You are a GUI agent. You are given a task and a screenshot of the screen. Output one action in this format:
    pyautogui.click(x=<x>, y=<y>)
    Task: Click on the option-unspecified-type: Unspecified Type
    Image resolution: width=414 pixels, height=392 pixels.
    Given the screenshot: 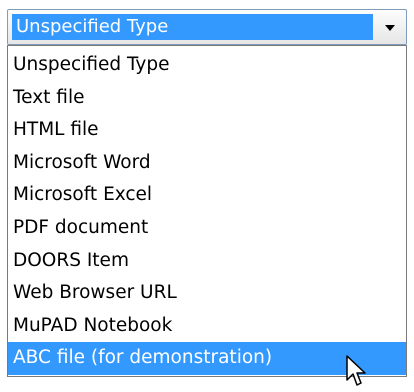 What is the action you would take?
    pyautogui.click(x=207, y=65)
    